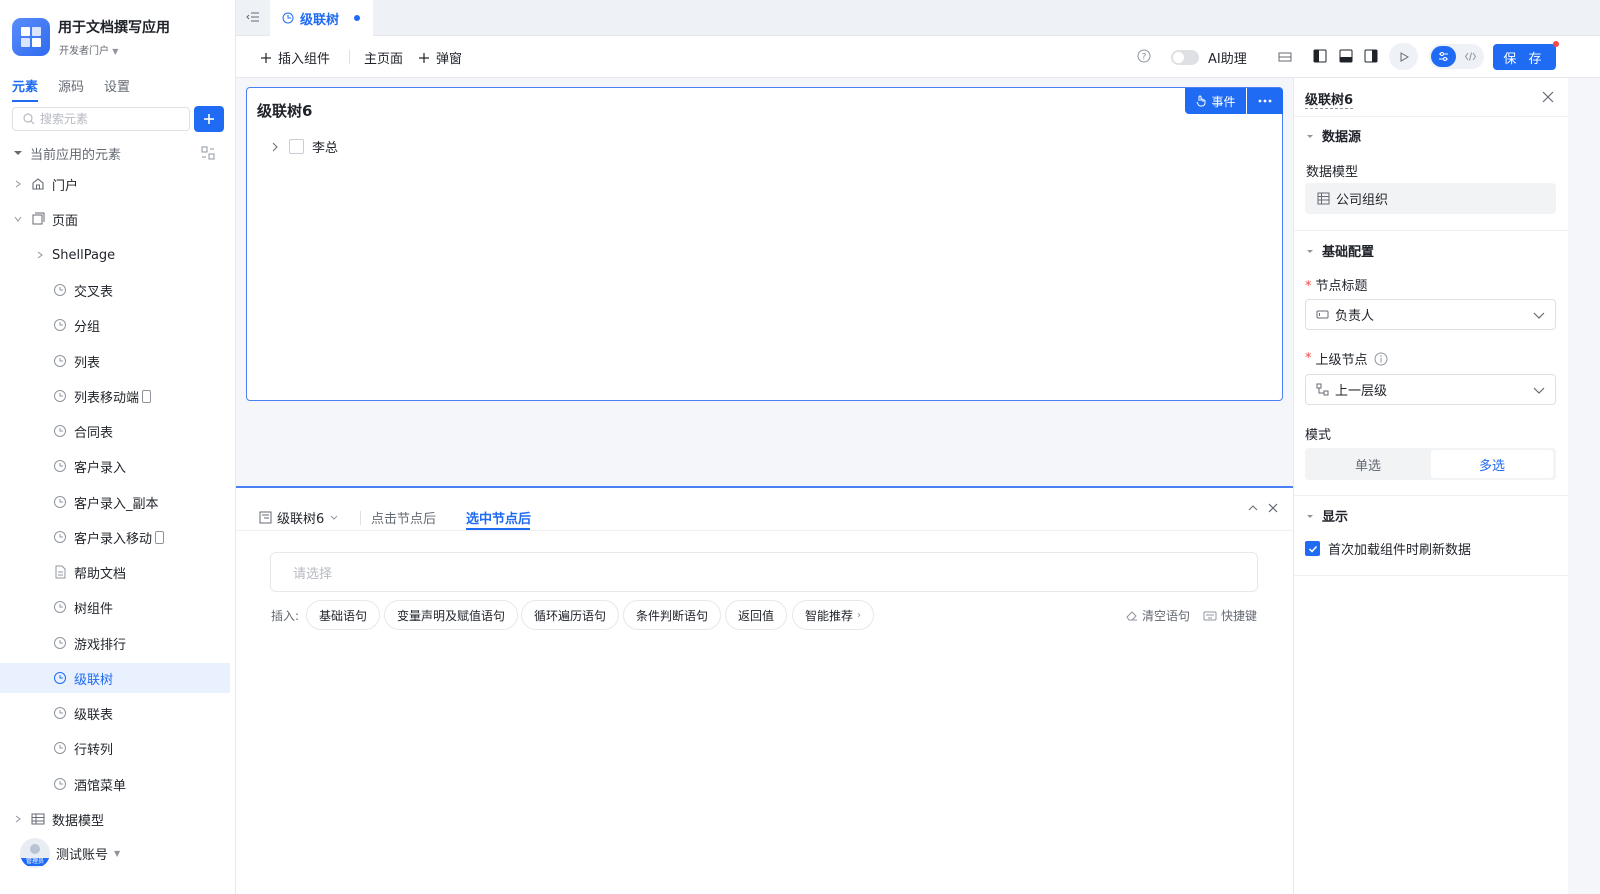 The image size is (1600, 894). I want to click on section-display: 显示, so click(1327, 515).